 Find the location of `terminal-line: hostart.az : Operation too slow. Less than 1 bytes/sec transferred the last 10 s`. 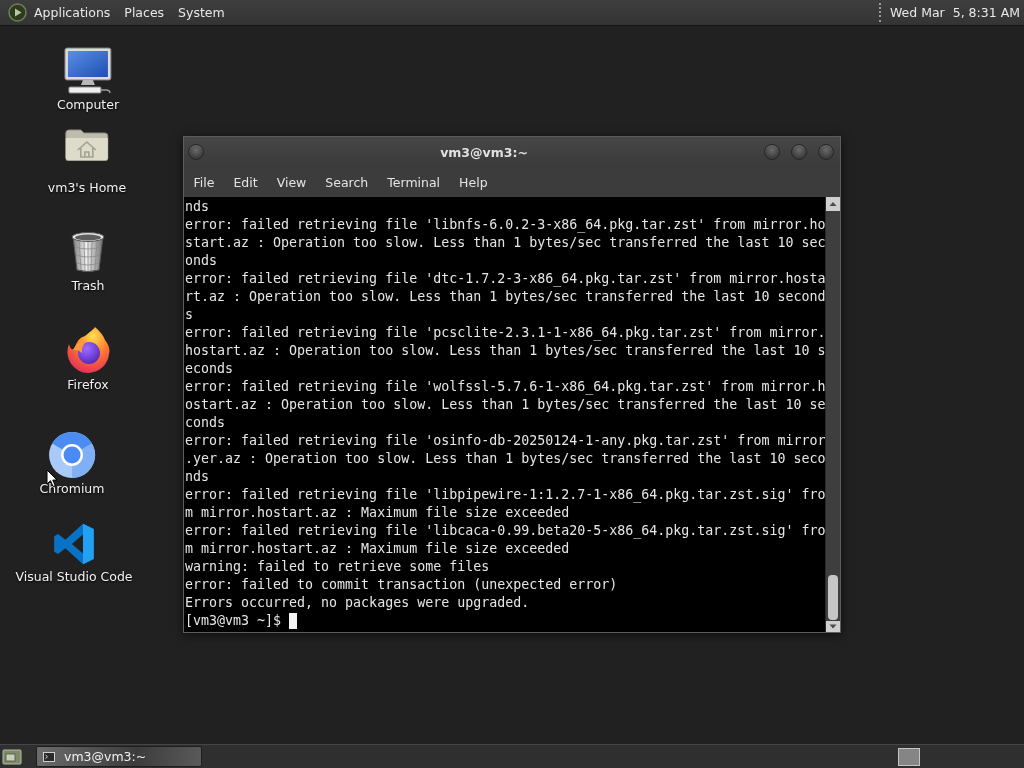

terminal-line: hostart.az : Operation too slow. Less than 1 bytes/sec transferred the last 10 s is located at coordinates (505, 351).